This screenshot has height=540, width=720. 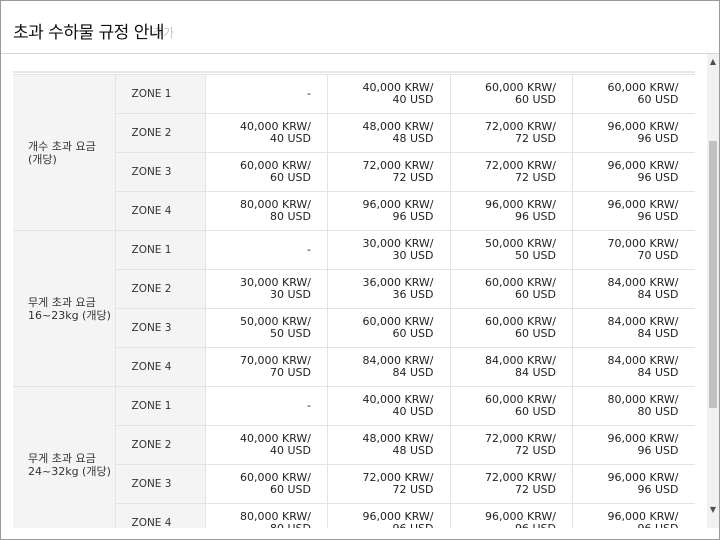 What do you see at coordinates (266, 406) in the screenshot?
I see `fee-cell: -` at bounding box center [266, 406].